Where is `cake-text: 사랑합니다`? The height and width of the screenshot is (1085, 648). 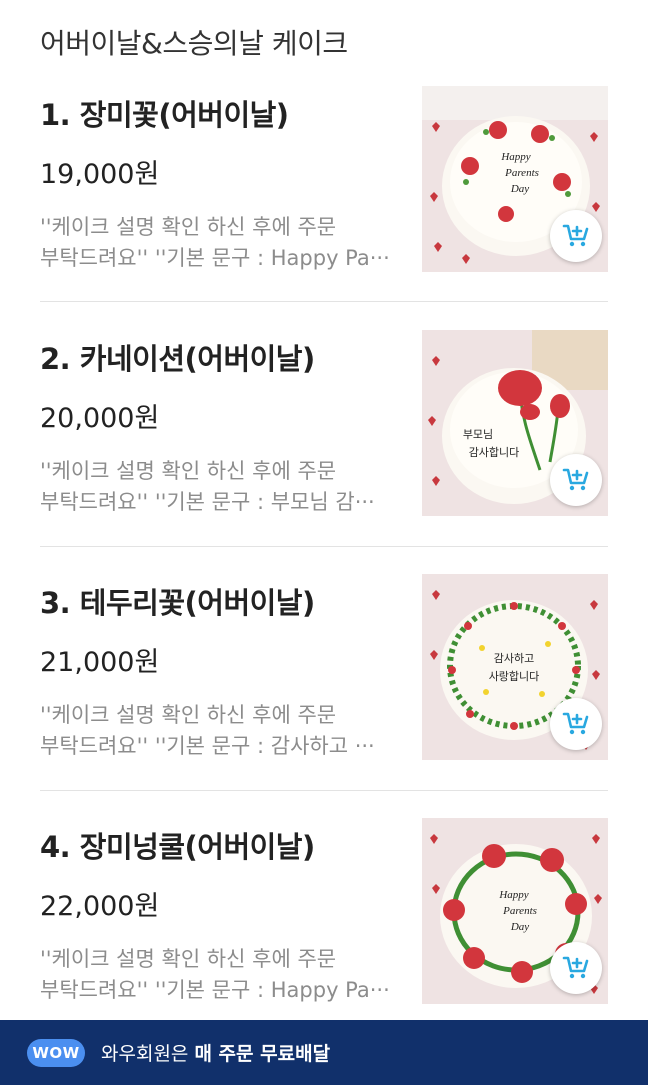
cake-text: 사랑합니다 is located at coordinates (514, 676).